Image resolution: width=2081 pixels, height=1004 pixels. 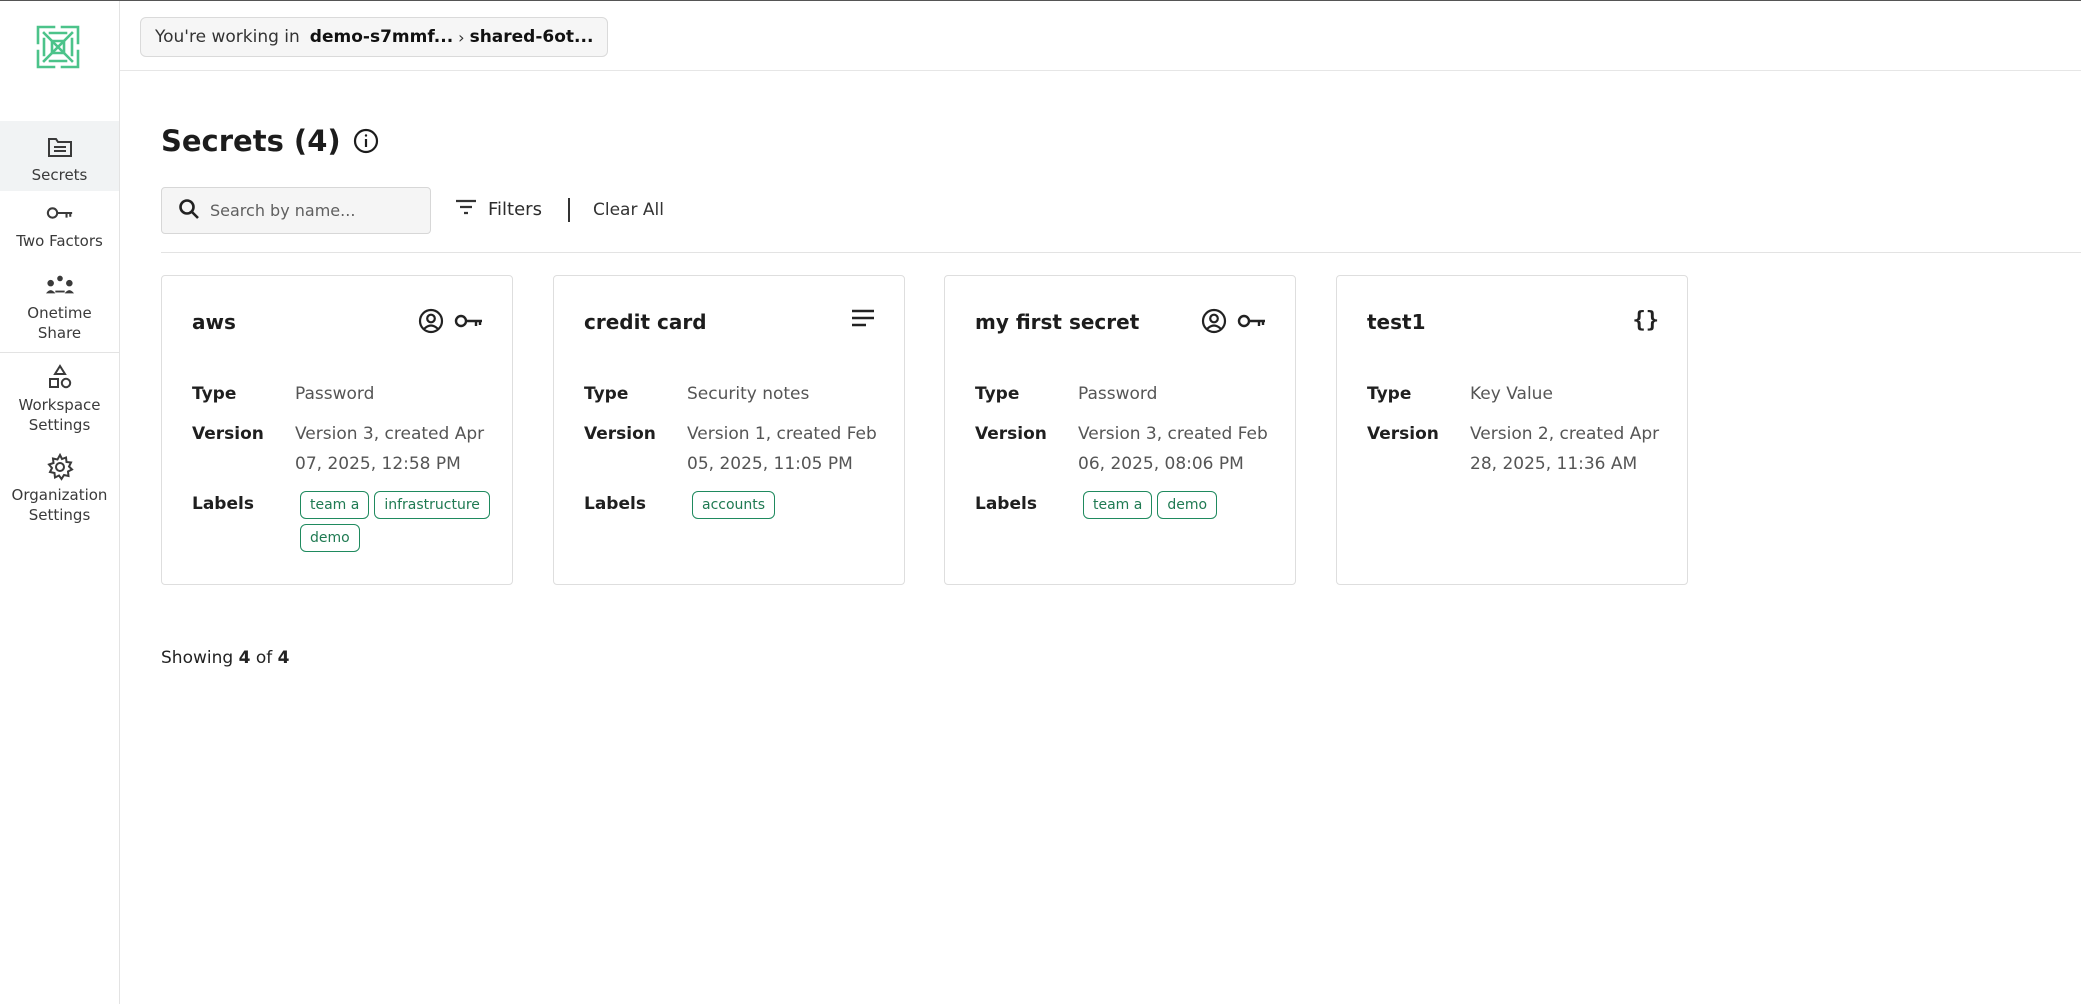 What do you see at coordinates (58, 47) in the screenshot?
I see `app-logo` at bounding box center [58, 47].